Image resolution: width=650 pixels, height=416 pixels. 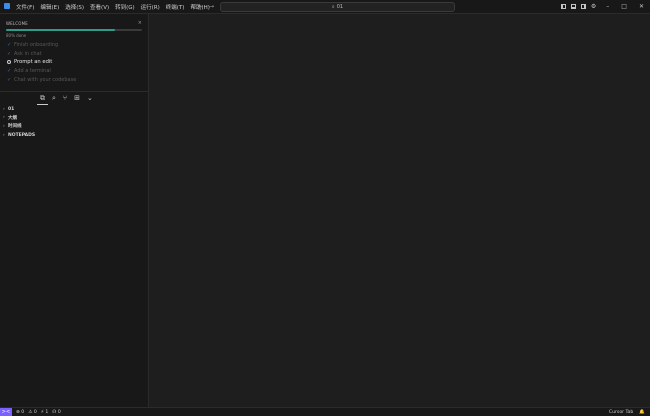 I want to click on menu-file: 文件(F), so click(x=25, y=7).